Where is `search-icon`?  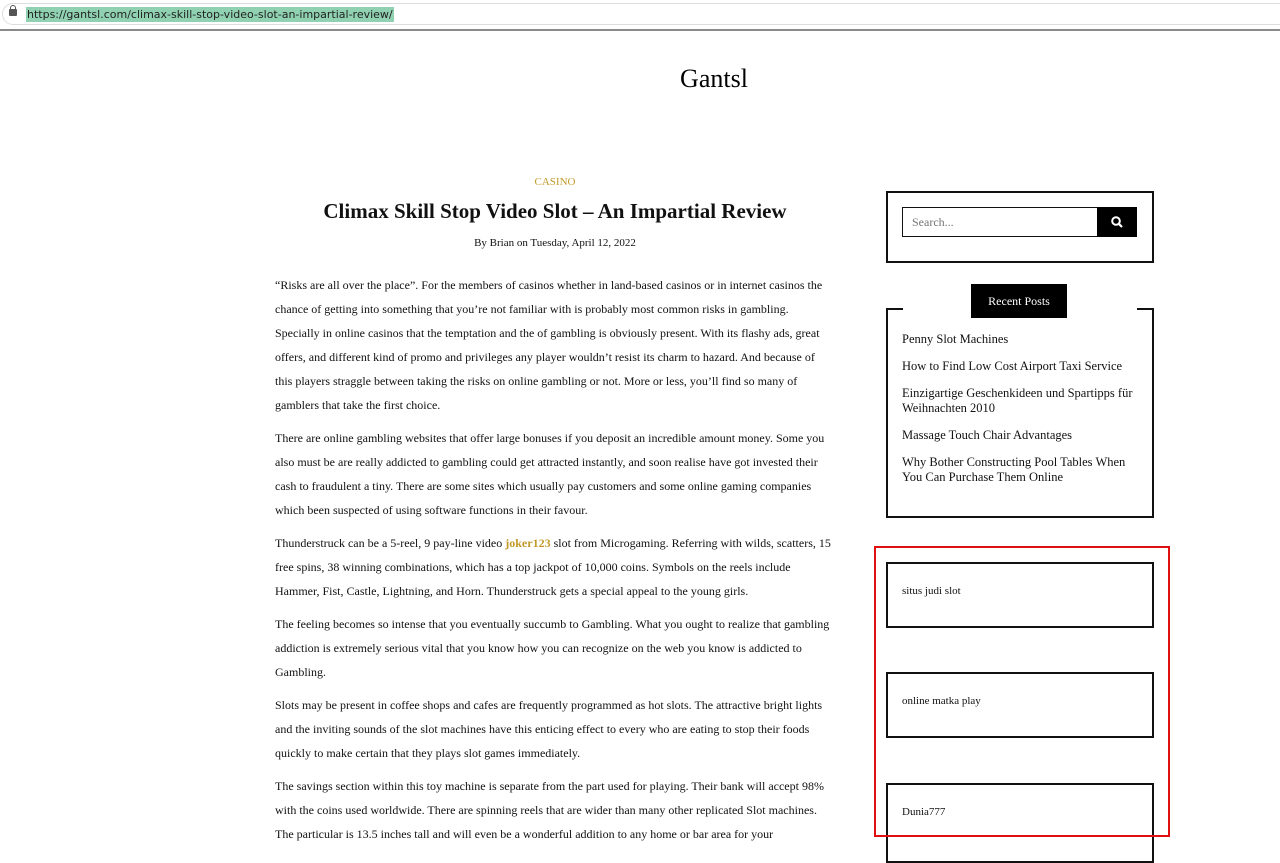 search-icon is located at coordinates (1117, 222).